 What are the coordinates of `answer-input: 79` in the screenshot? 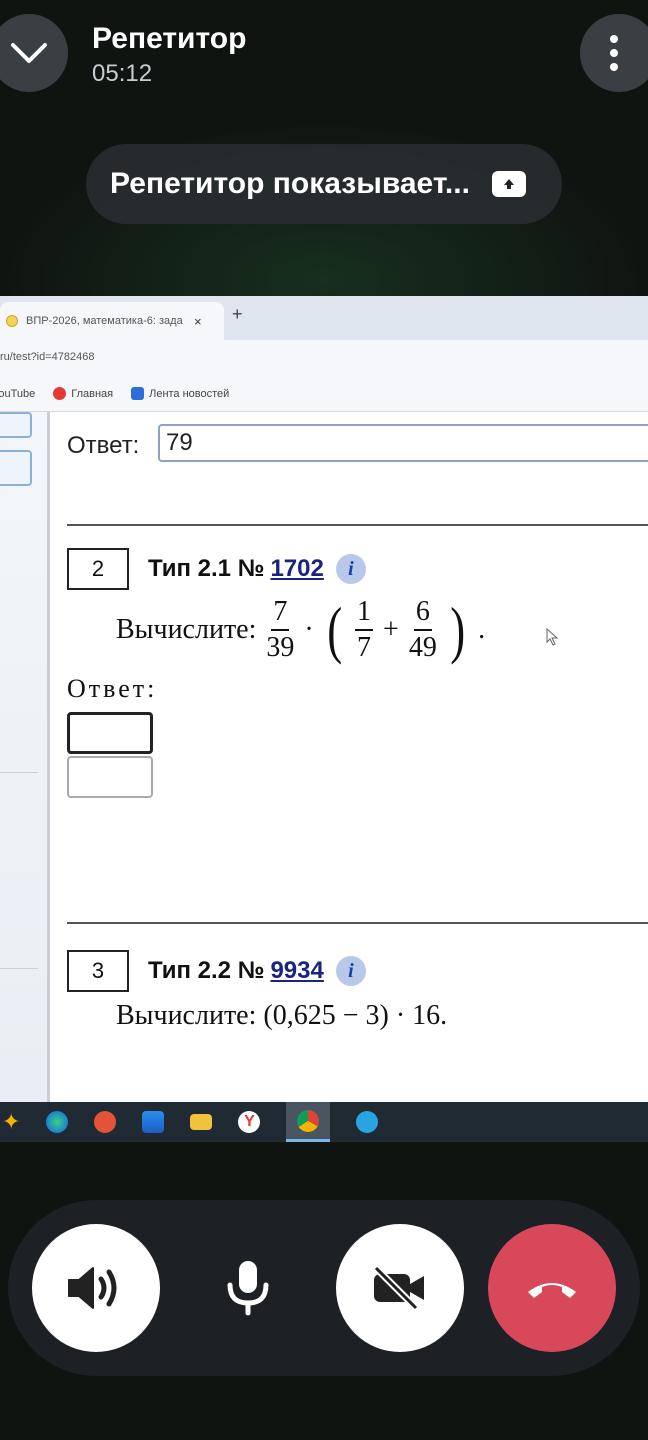 It's located at (403, 443).